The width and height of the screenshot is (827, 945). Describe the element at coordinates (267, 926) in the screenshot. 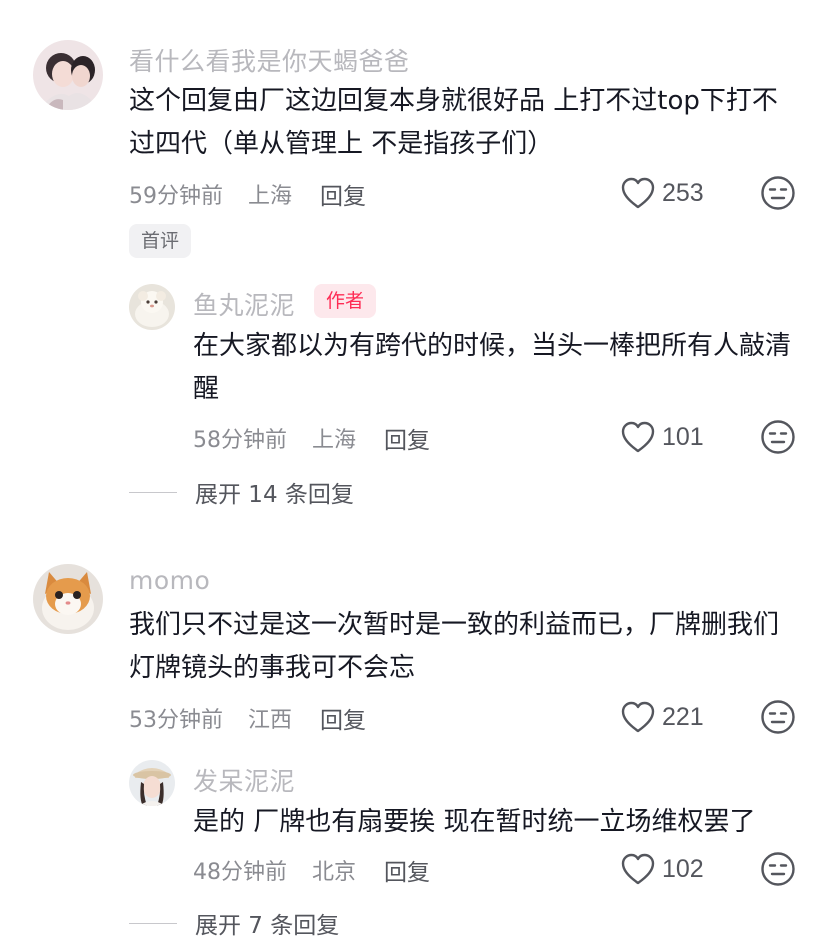

I see `expand-replies-label: 展开 7 条回复` at that location.